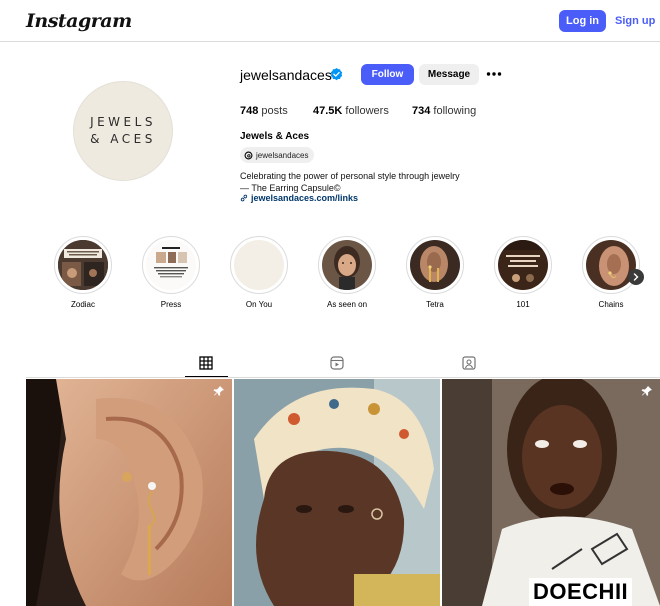 The height and width of the screenshot is (606, 660). What do you see at coordinates (347, 304) in the screenshot?
I see `highlight-label: As seen on` at bounding box center [347, 304].